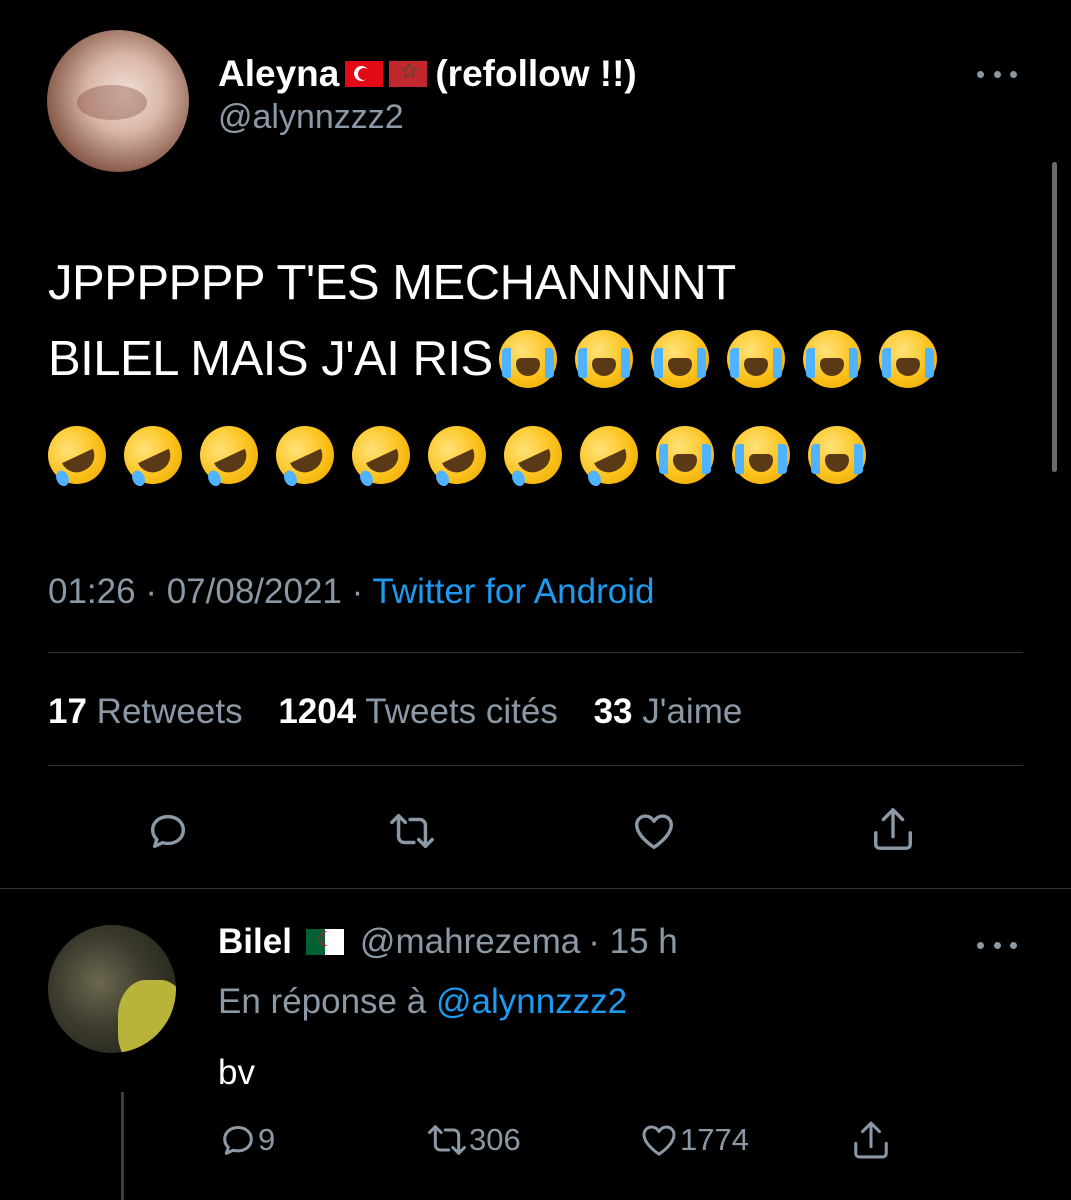  What do you see at coordinates (267, 1139) in the screenshot?
I see `reply-count: 9` at bounding box center [267, 1139].